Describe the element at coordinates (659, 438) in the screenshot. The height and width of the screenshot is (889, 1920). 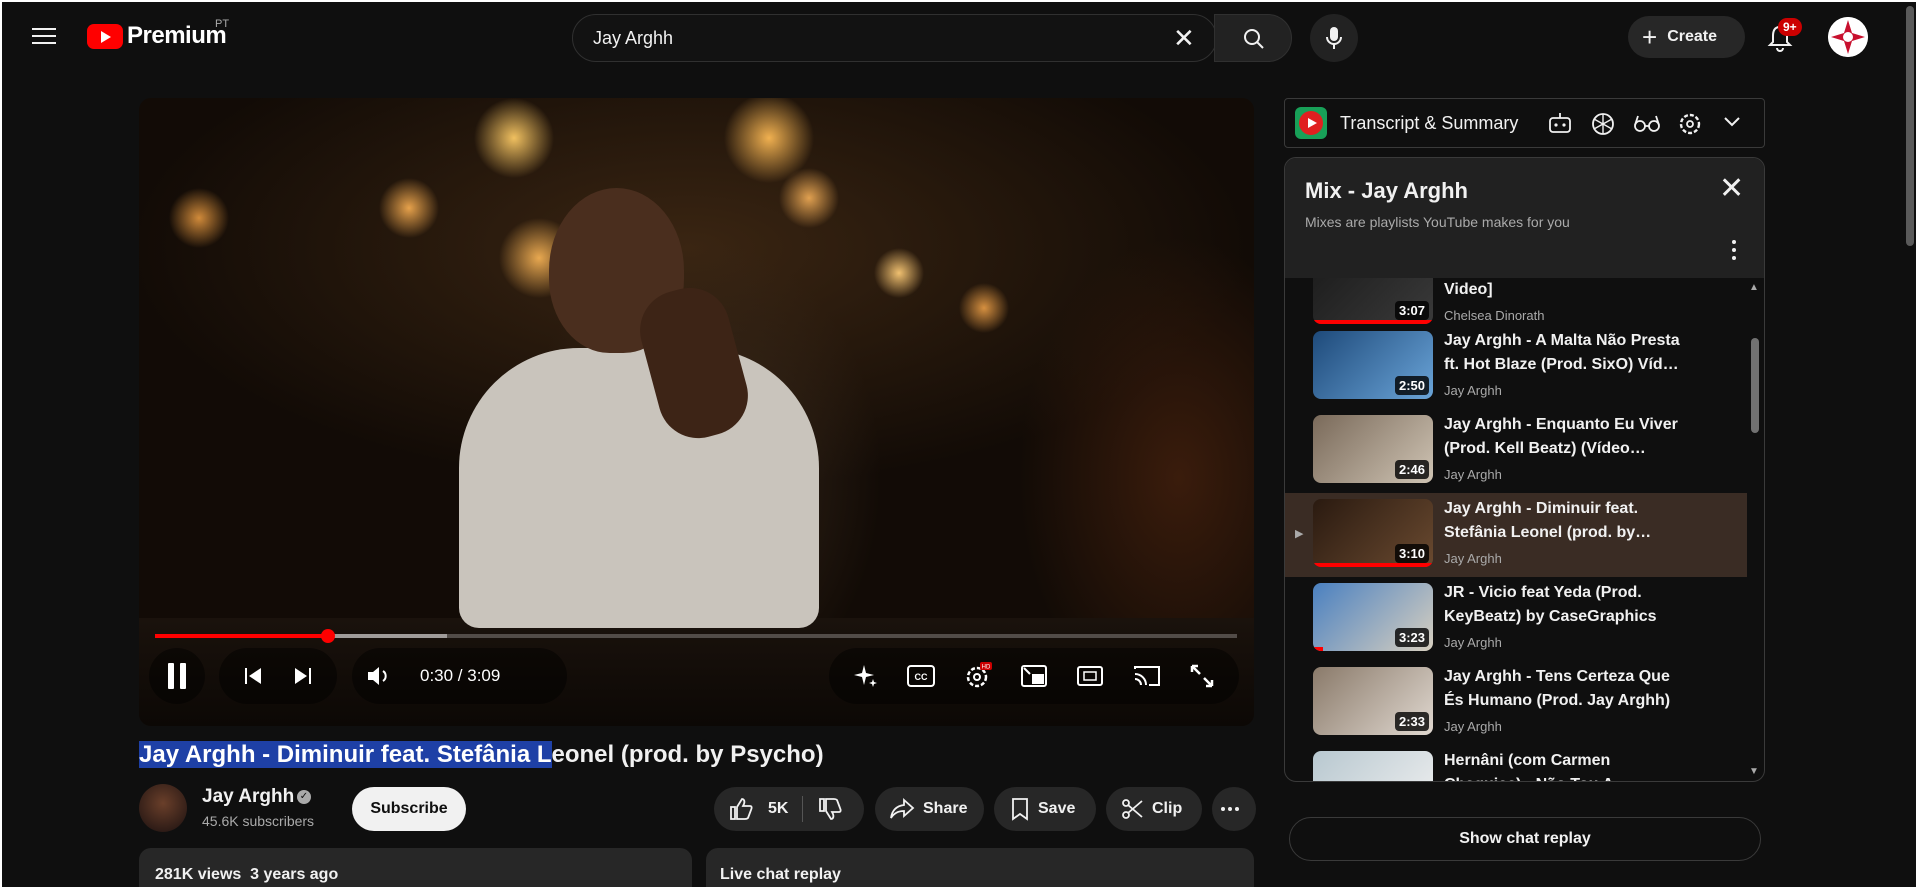
I see `video-frame-person` at that location.